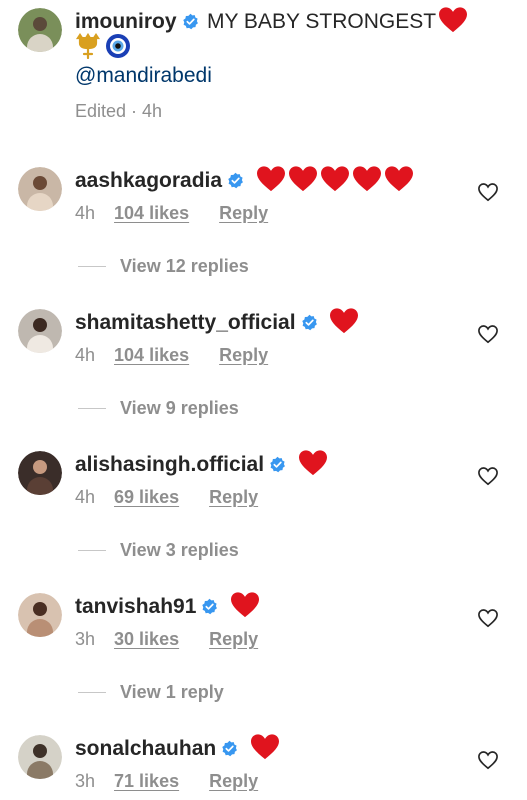  I want to click on comment-line: shamitashetty_official, so click(217, 321).